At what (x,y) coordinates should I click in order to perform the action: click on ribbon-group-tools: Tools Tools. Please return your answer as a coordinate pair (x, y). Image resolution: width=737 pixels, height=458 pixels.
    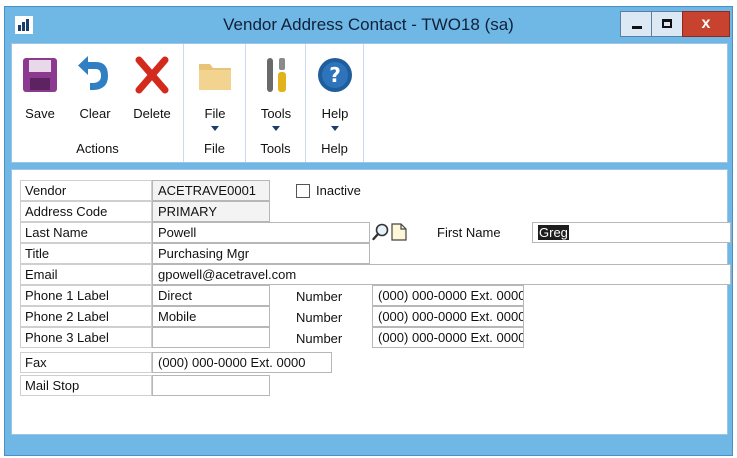
    Looking at the image, I should click on (276, 103).